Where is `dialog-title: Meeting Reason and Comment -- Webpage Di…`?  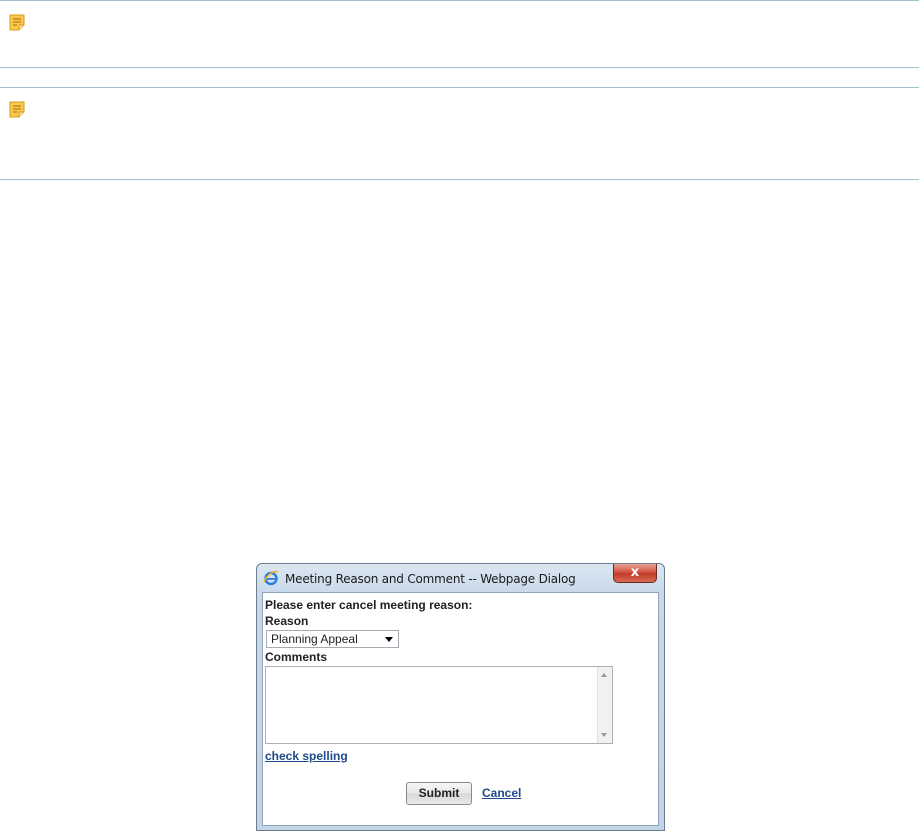
dialog-title: Meeting Reason and Comment -- Webpage Di… is located at coordinates (430, 579).